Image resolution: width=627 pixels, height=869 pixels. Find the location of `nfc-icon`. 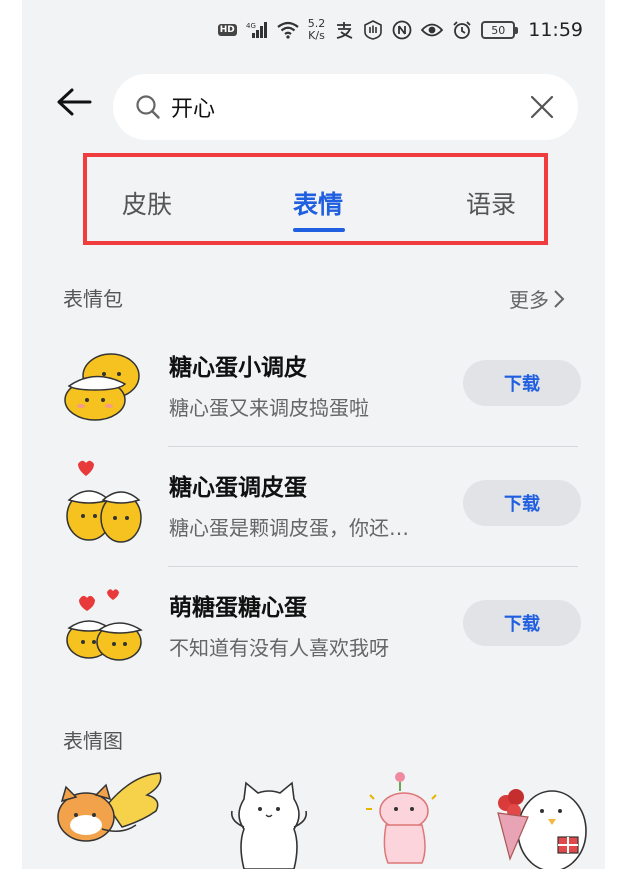

nfc-icon is located at coordinates (402, 30).